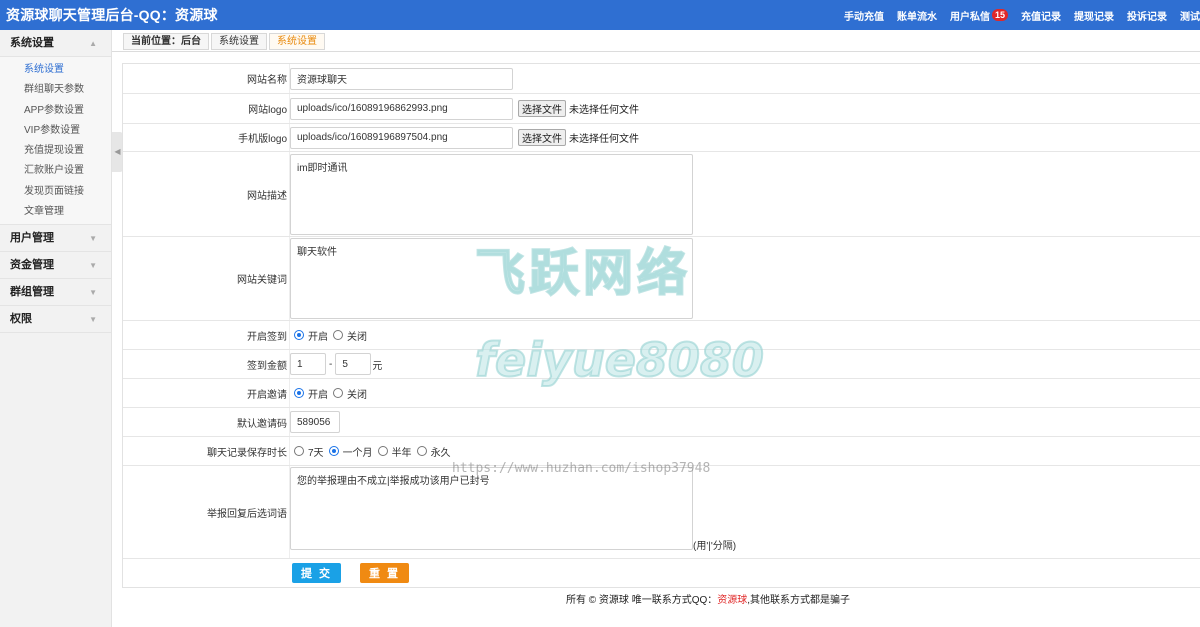 Image resolution: width=1200 pixels, height=627 pixels. I want to click on description-textarea: im即时通讯, so click(491, 194).